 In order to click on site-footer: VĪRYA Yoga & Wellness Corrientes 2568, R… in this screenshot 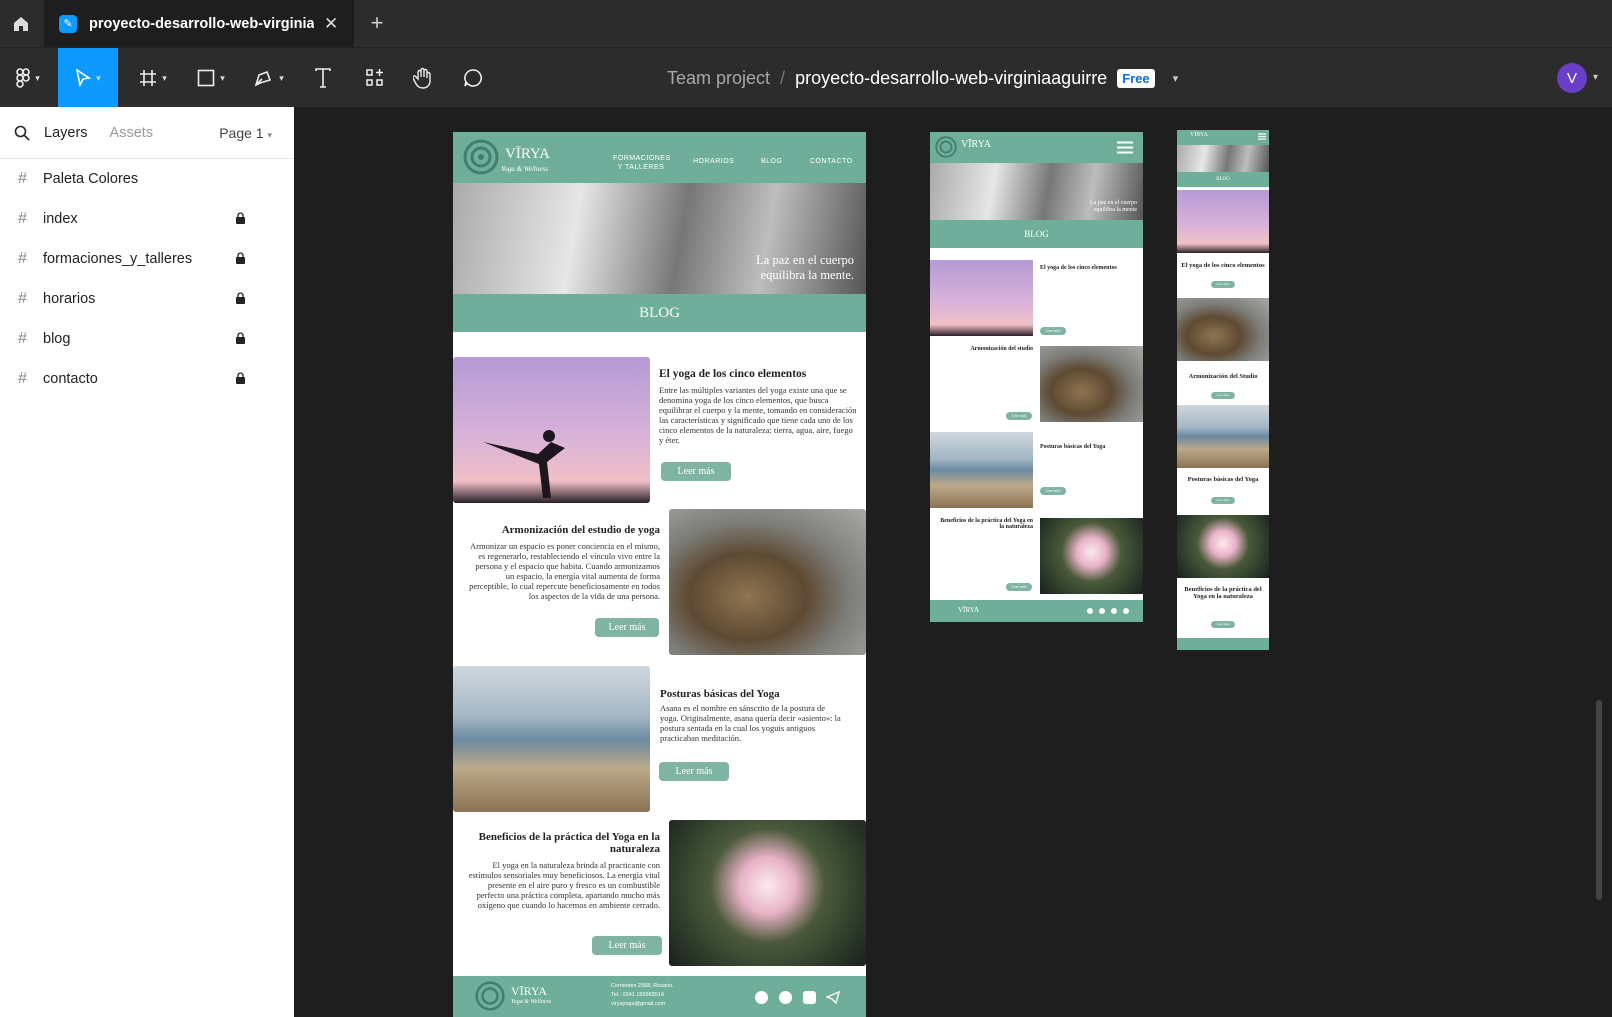, I will do `click(659, 996)`.